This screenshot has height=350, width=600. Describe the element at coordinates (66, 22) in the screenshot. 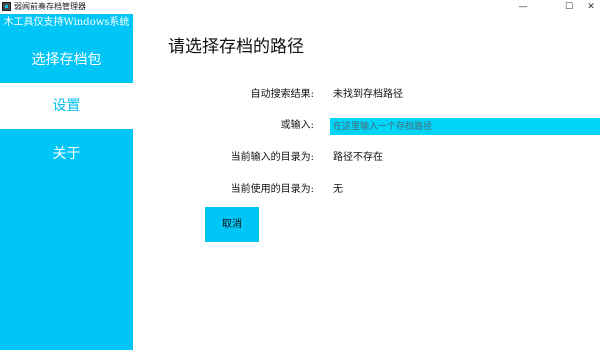

I see `sidebar-subtitle: 木工具仅支持Windows系统` at that location.